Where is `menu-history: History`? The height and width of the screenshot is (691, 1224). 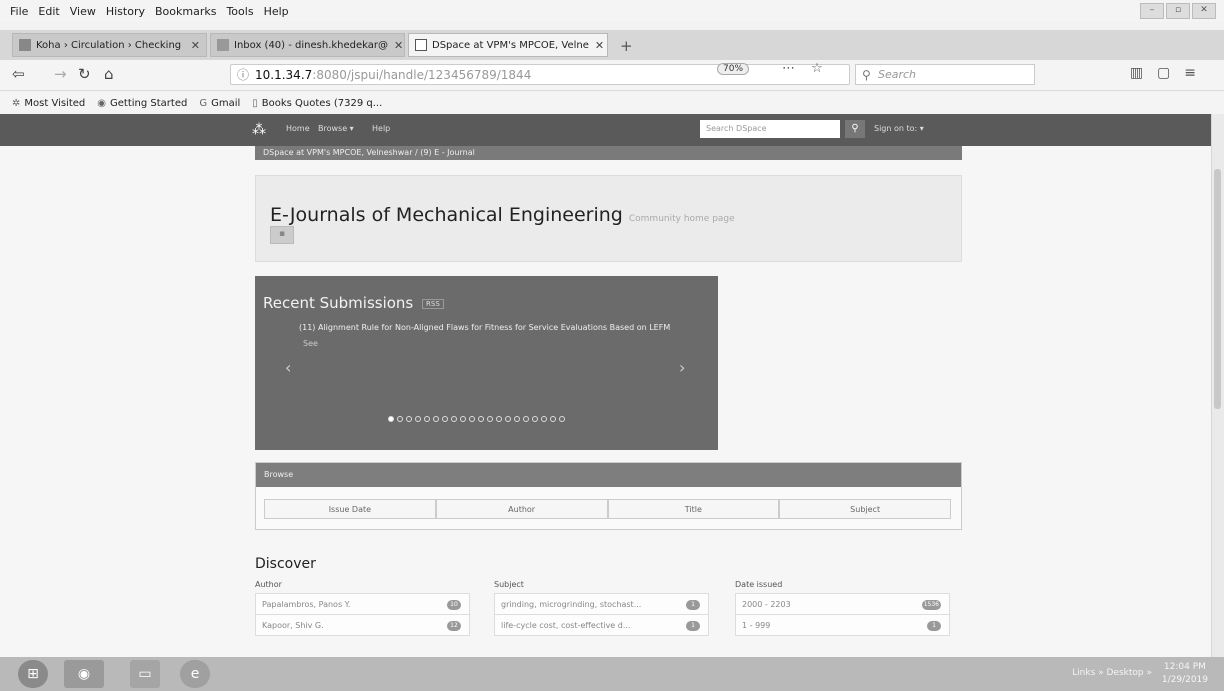 menu-history: History is located at coordinates (125, 11).